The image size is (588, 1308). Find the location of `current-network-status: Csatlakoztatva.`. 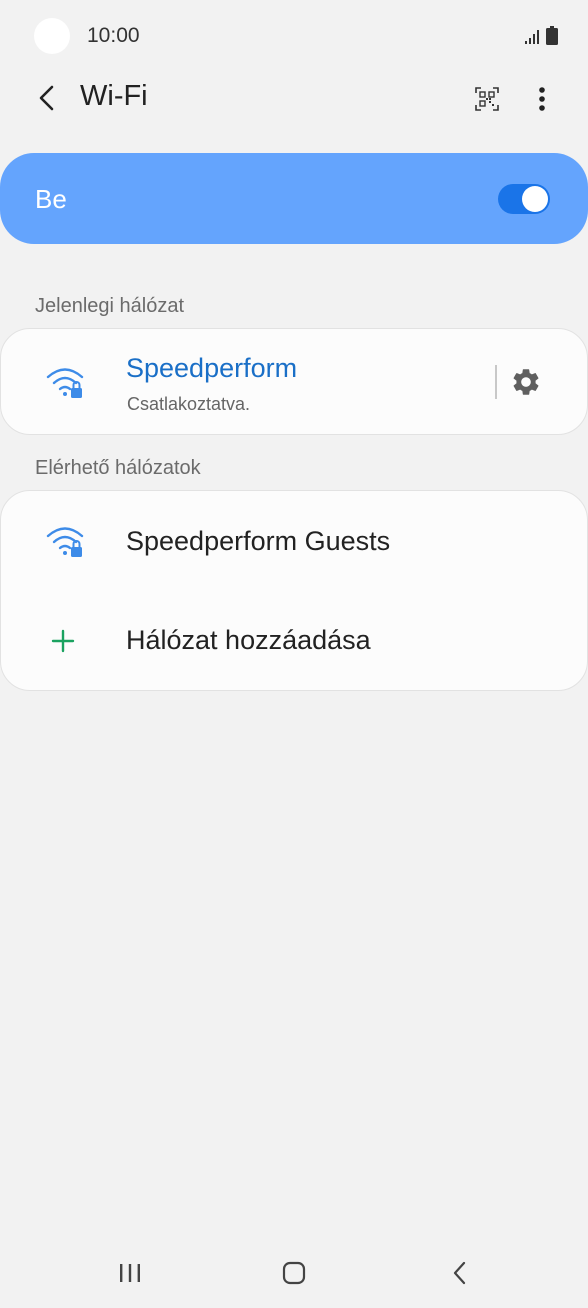

current-network-status: Csatlakoztatva. is located at coordinates (189, 404).